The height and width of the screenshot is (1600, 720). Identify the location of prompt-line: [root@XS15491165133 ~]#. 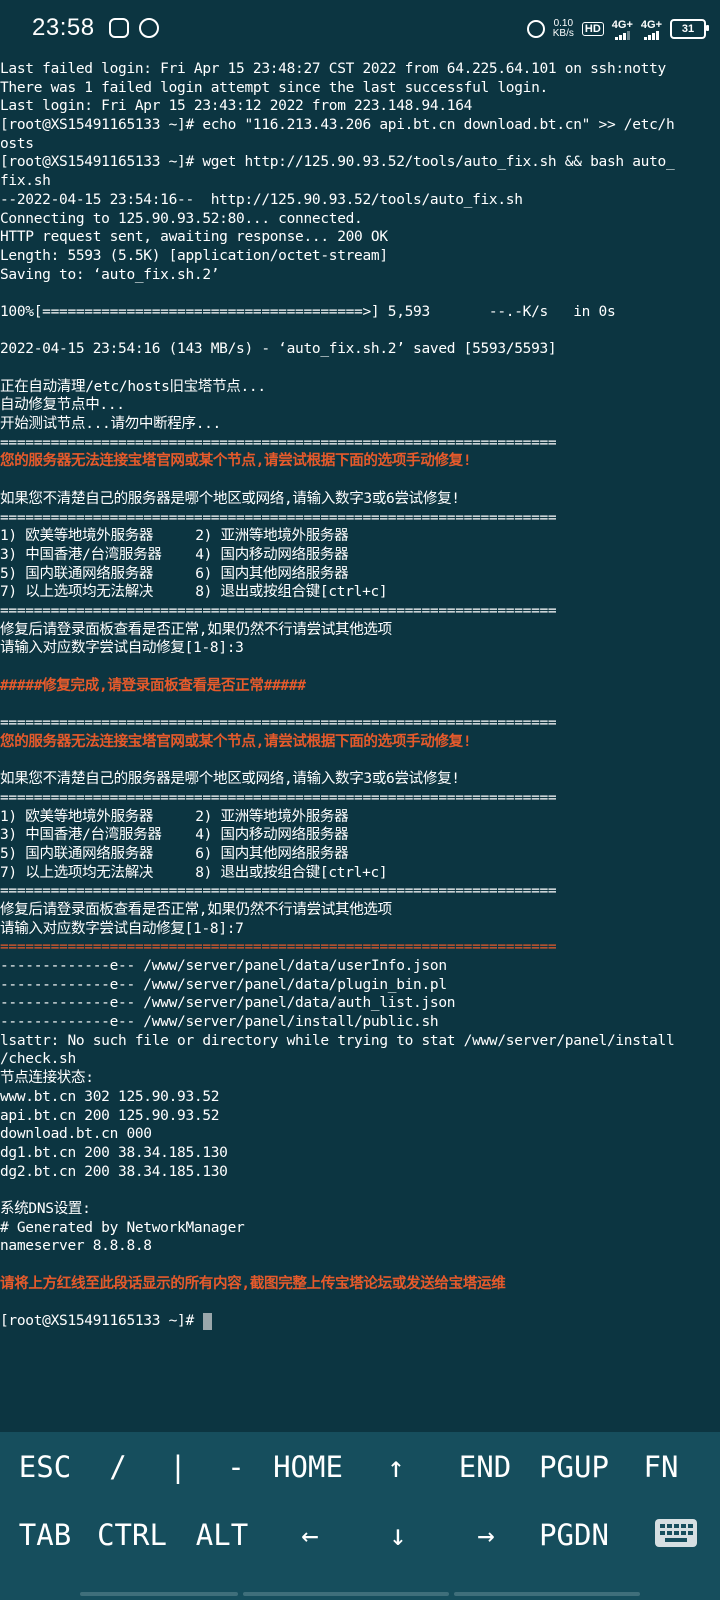
(360, 1321).